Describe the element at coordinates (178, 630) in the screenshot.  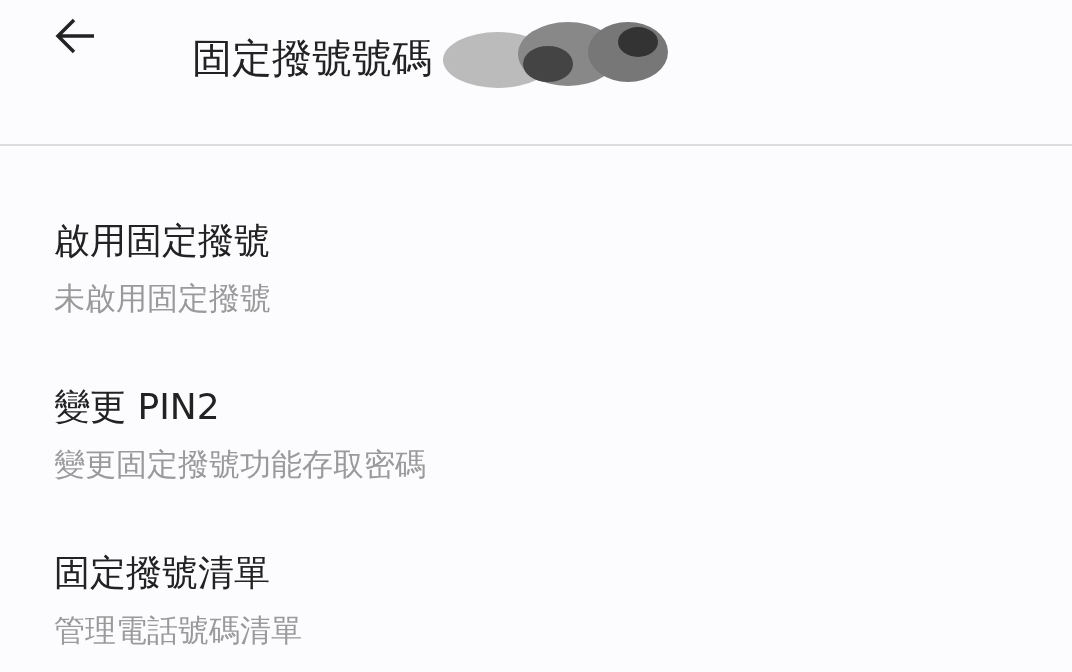
I see `setting-summary: 管理電話號碼清單` at that location.